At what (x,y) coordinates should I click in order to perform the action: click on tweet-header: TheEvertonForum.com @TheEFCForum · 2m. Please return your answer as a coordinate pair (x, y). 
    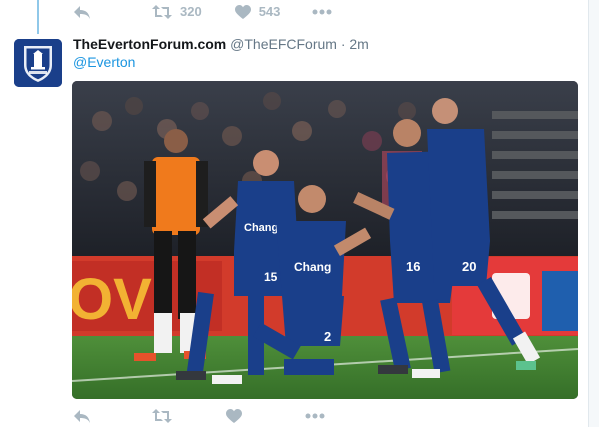
    Looking at the image, I should click on (221, 44).